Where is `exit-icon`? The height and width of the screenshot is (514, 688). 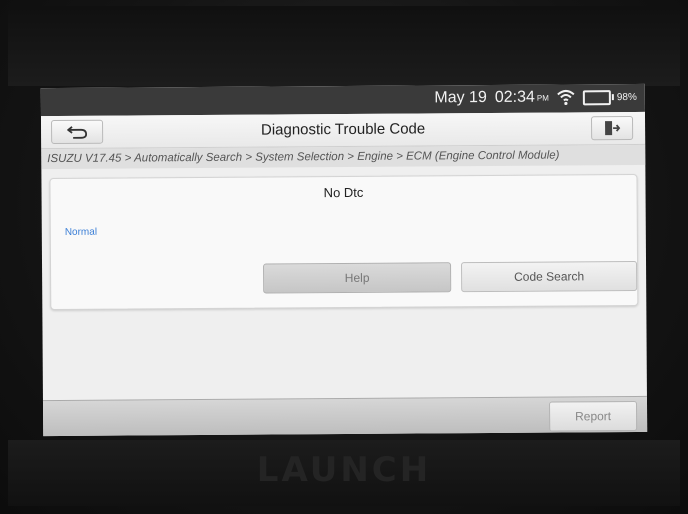 exit-icon is located at coordinates (613, 128).